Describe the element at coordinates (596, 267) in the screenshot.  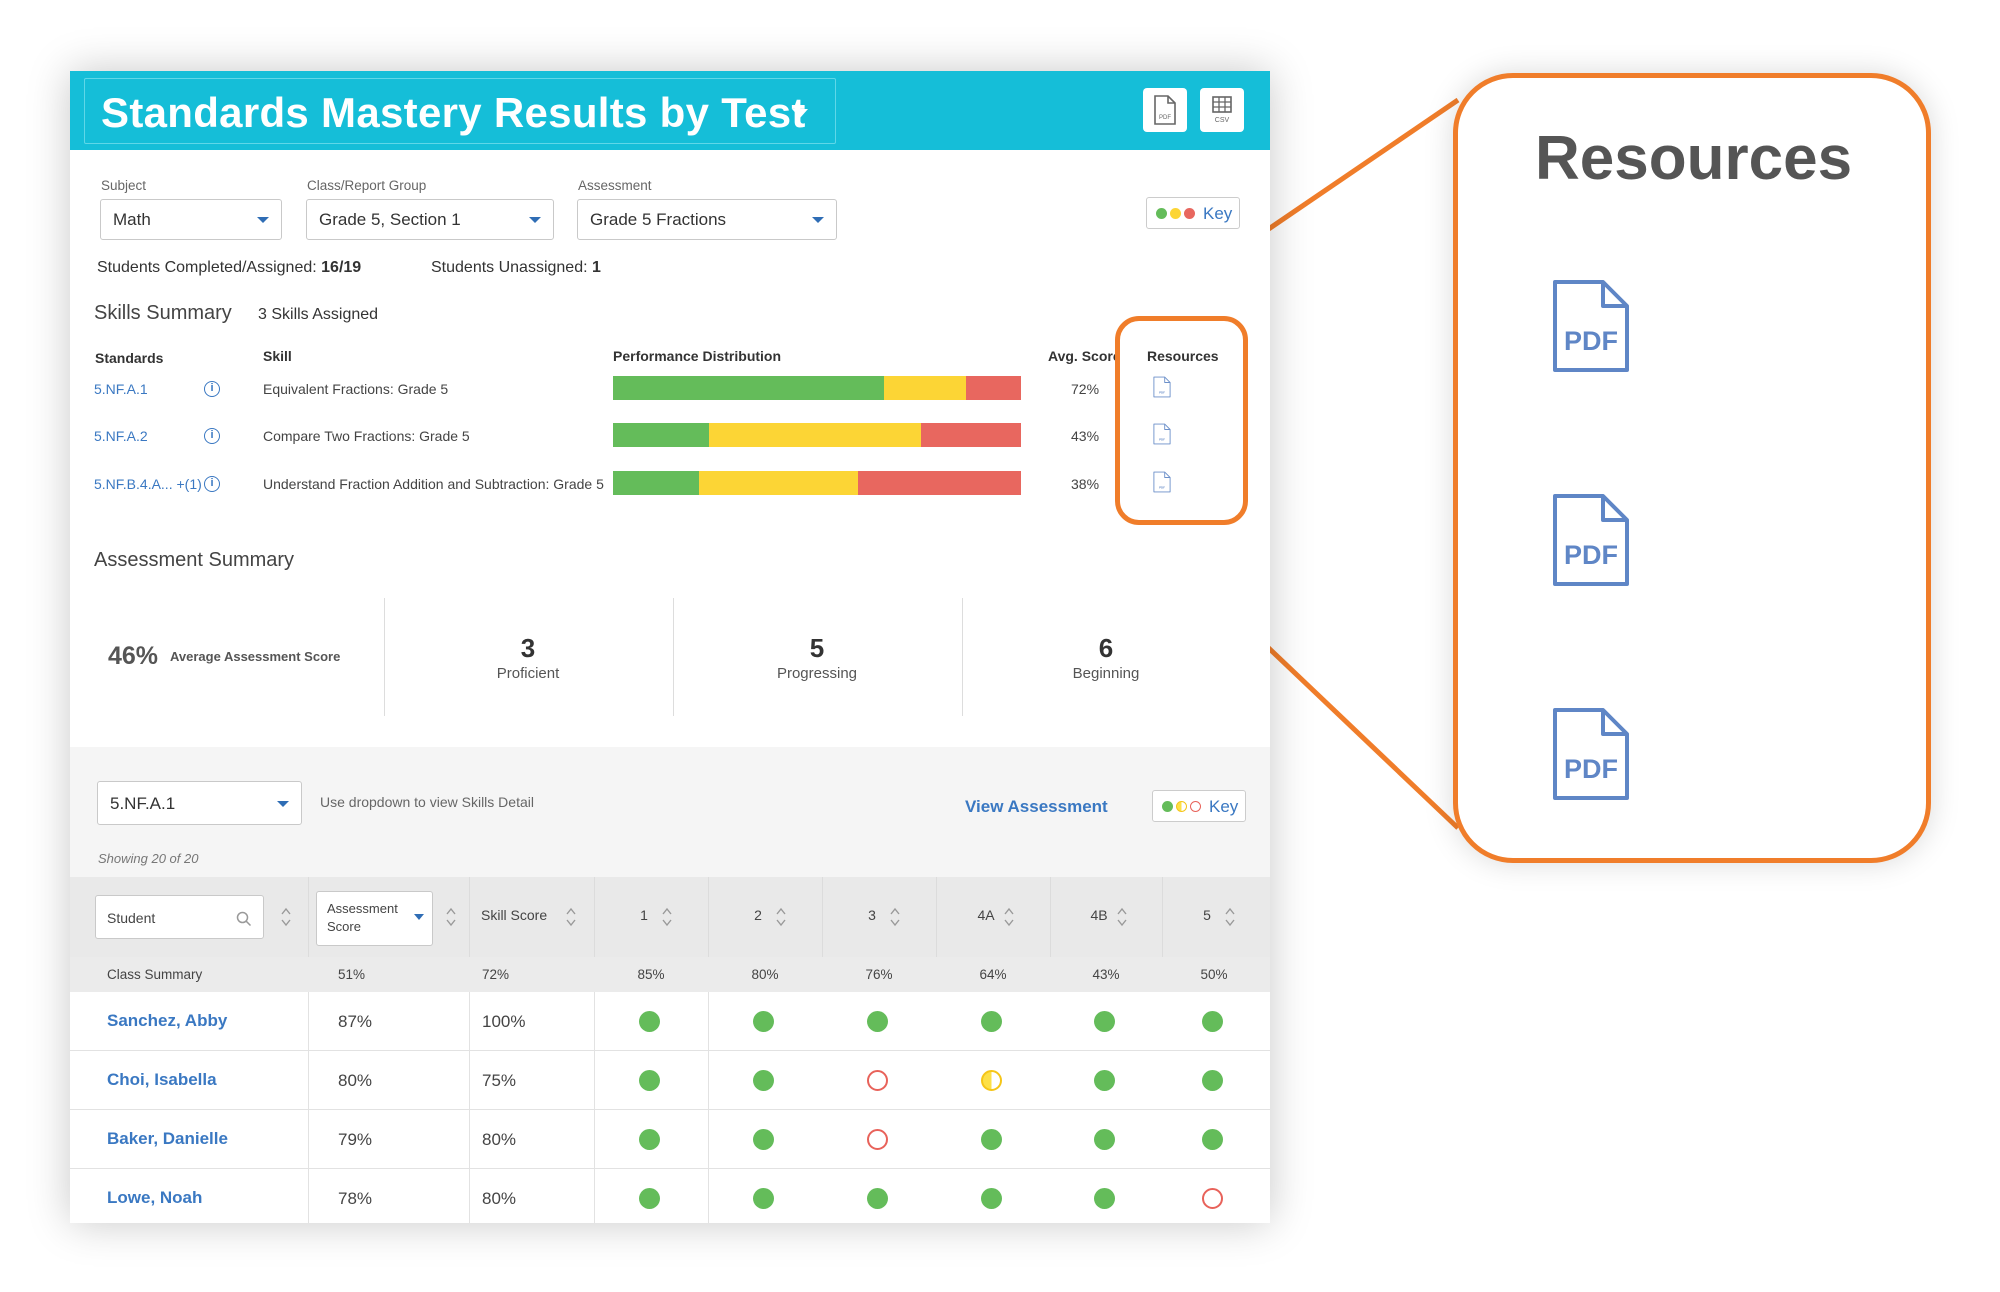
I see `unassigned-value: 1` at that location.